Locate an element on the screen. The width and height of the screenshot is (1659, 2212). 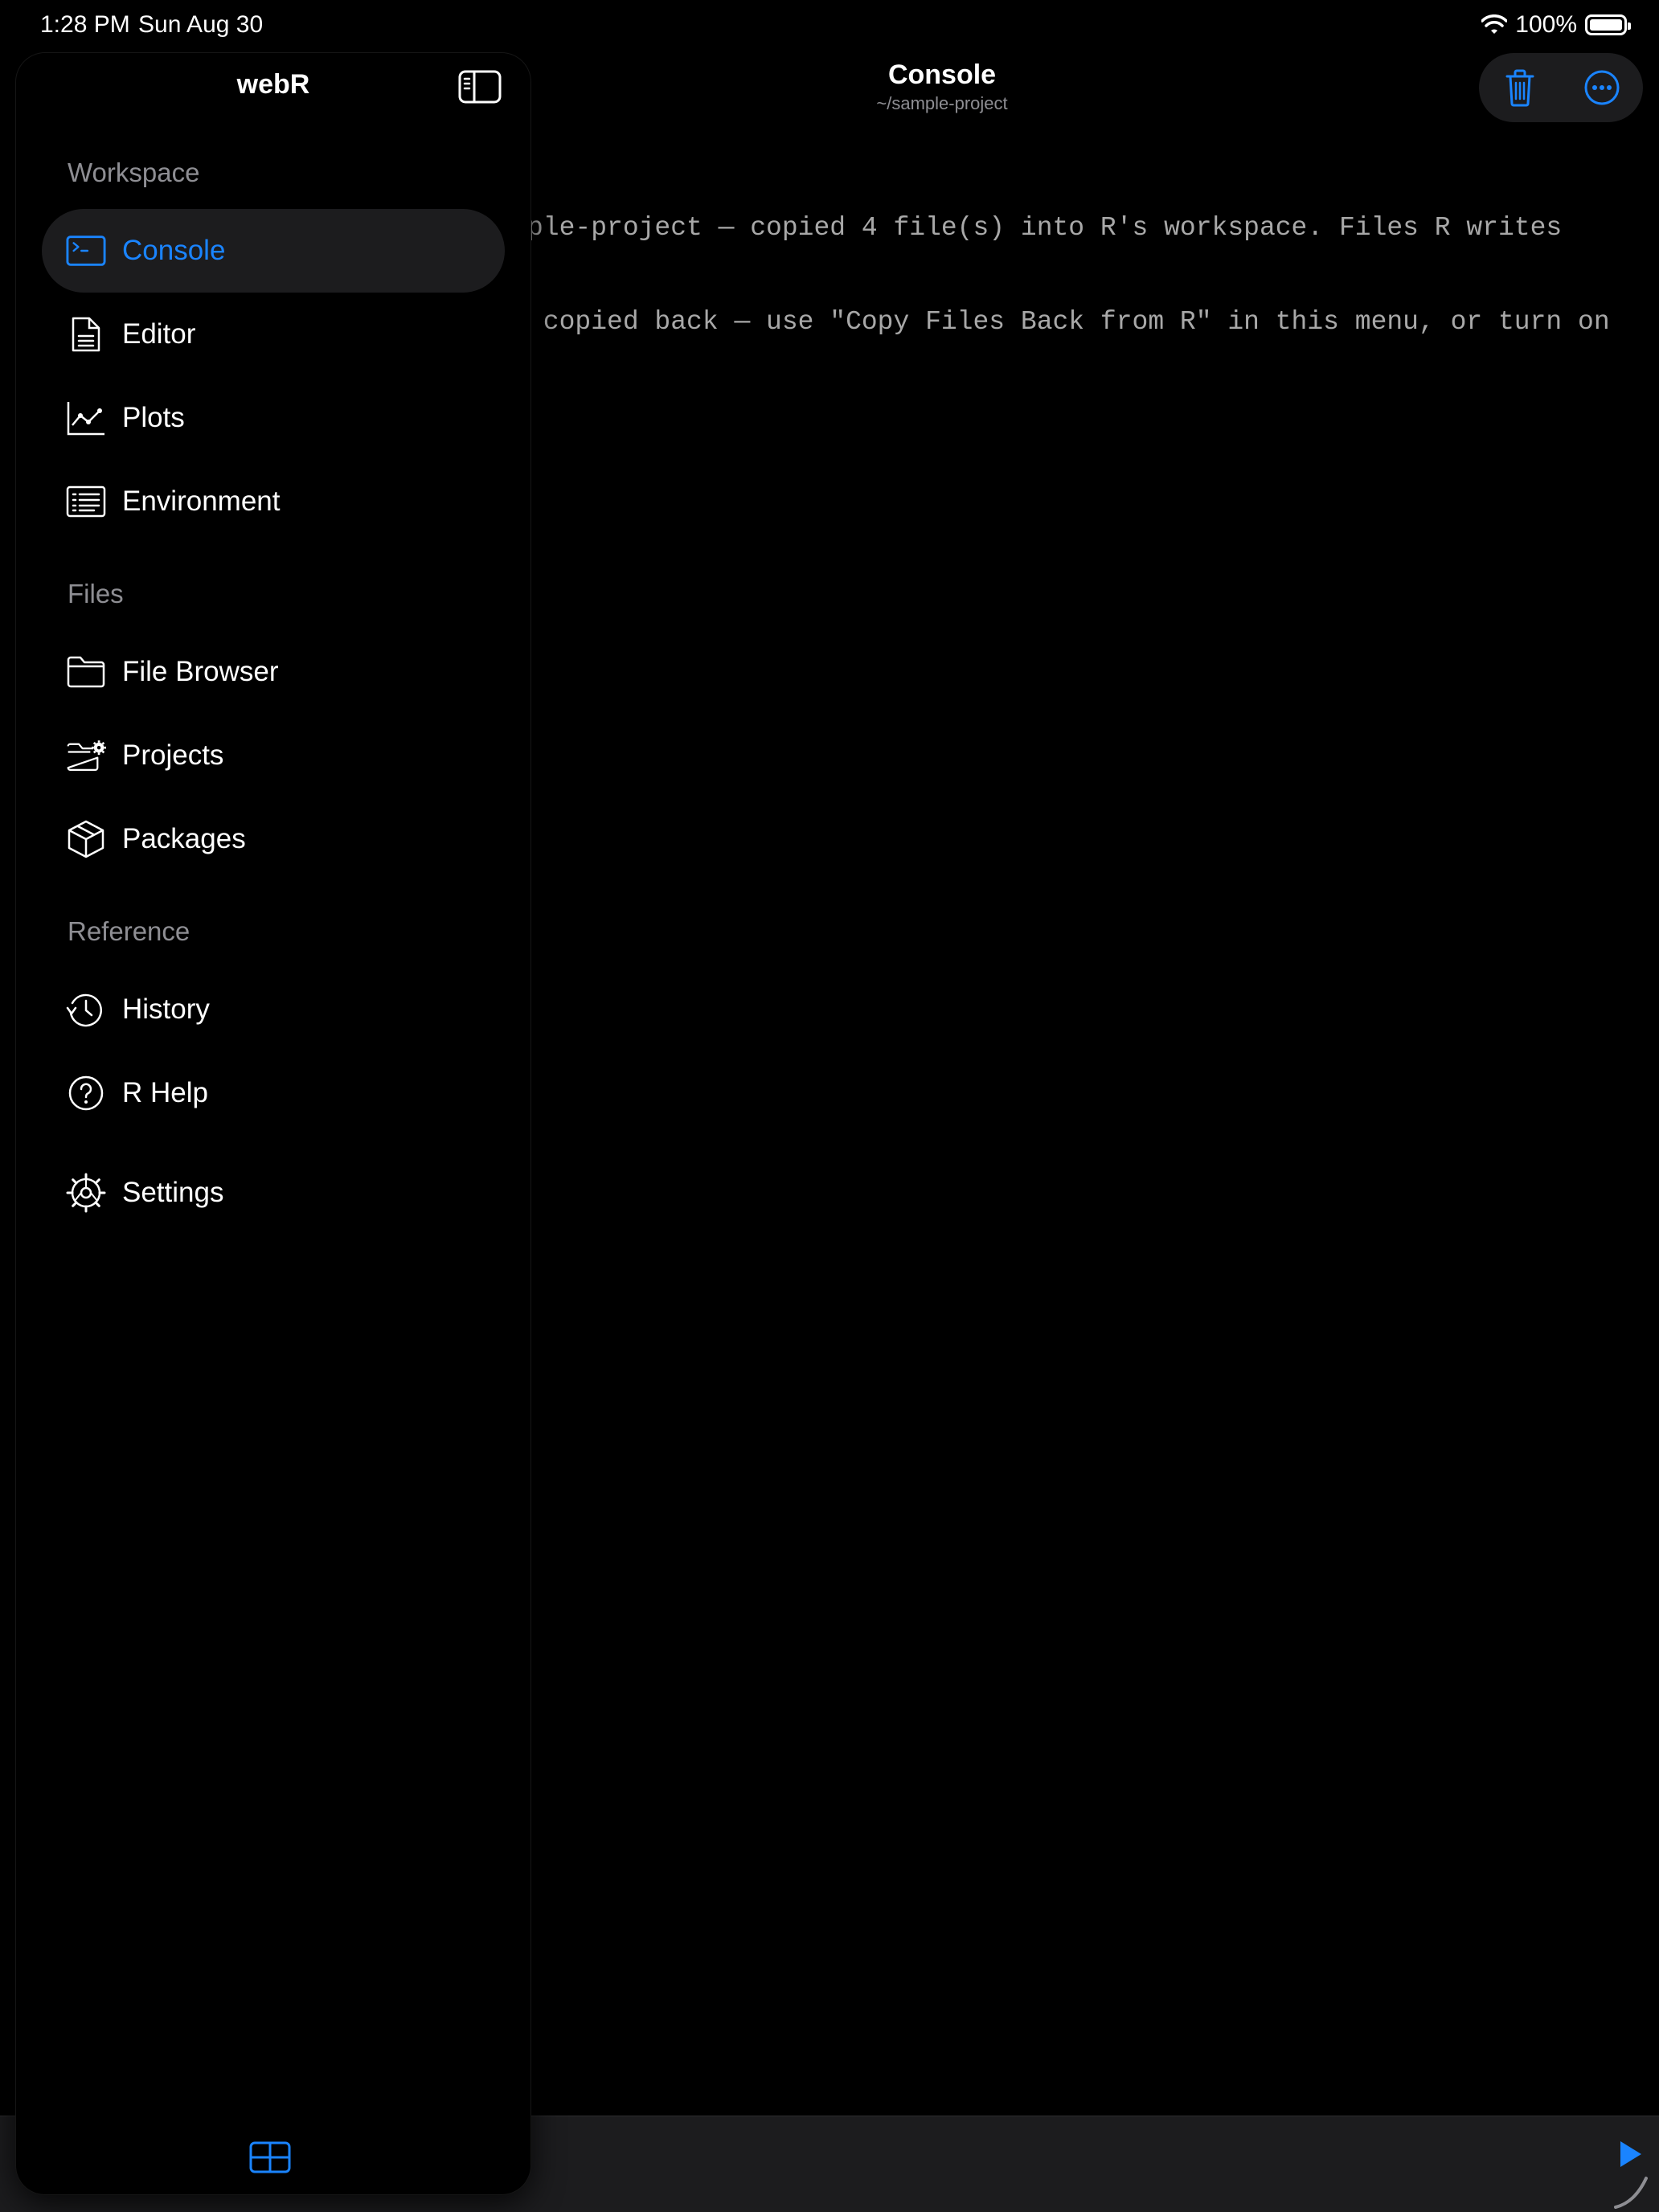
gear-icon is located at coordinates (86, 1193).